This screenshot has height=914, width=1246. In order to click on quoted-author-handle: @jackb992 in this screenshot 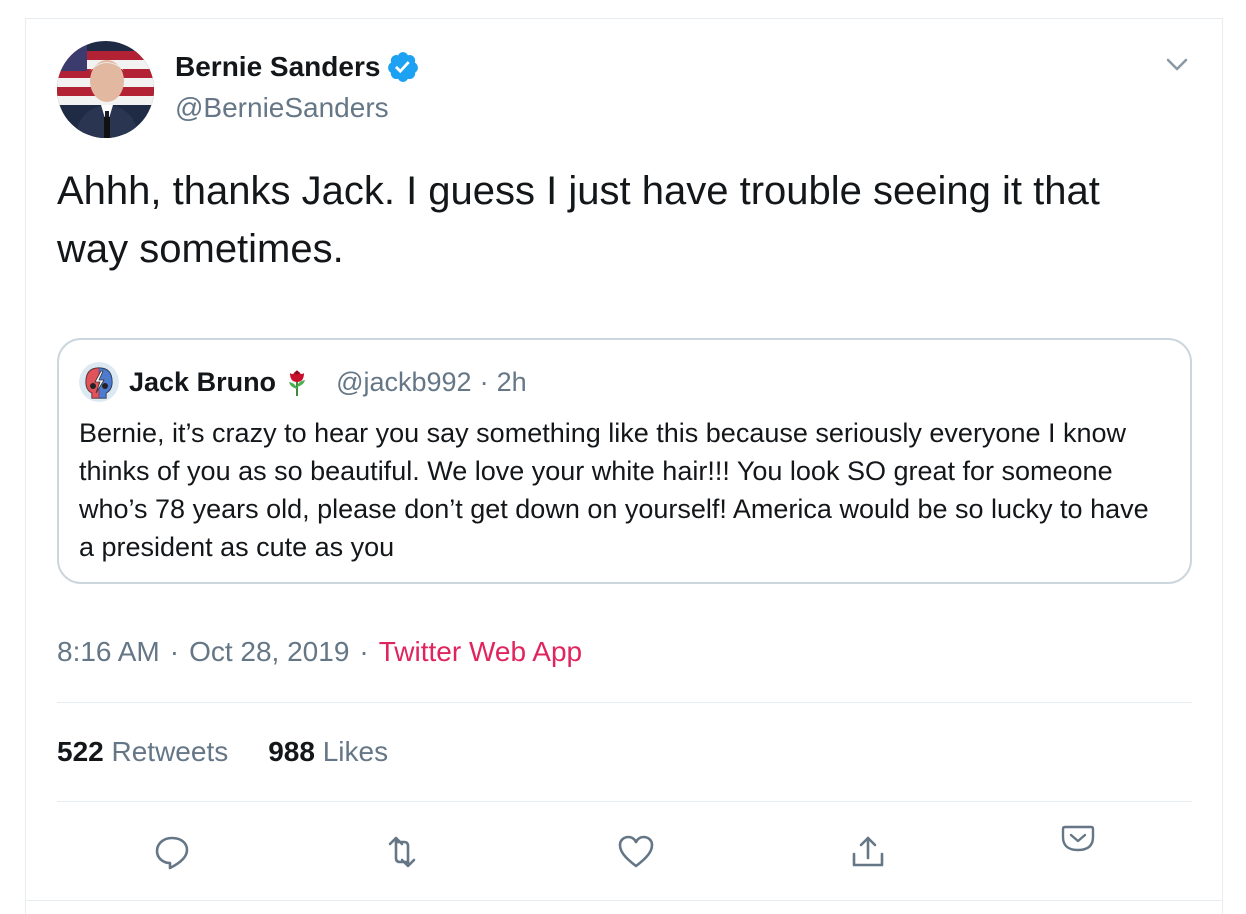, I will do `click(404, 382)`.